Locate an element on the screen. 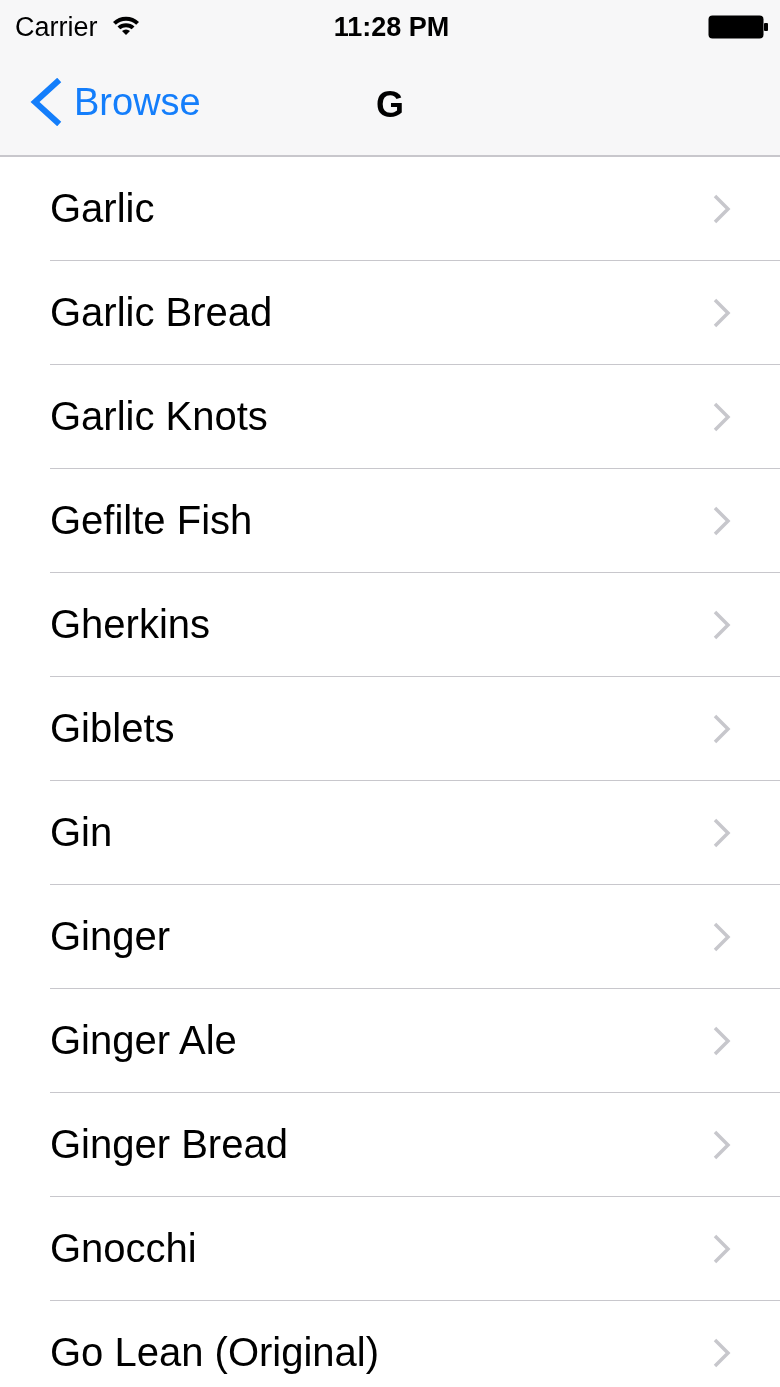 The image size is (780, 1387). list-row: Garlic Knots is located at coordinates (415, 417).